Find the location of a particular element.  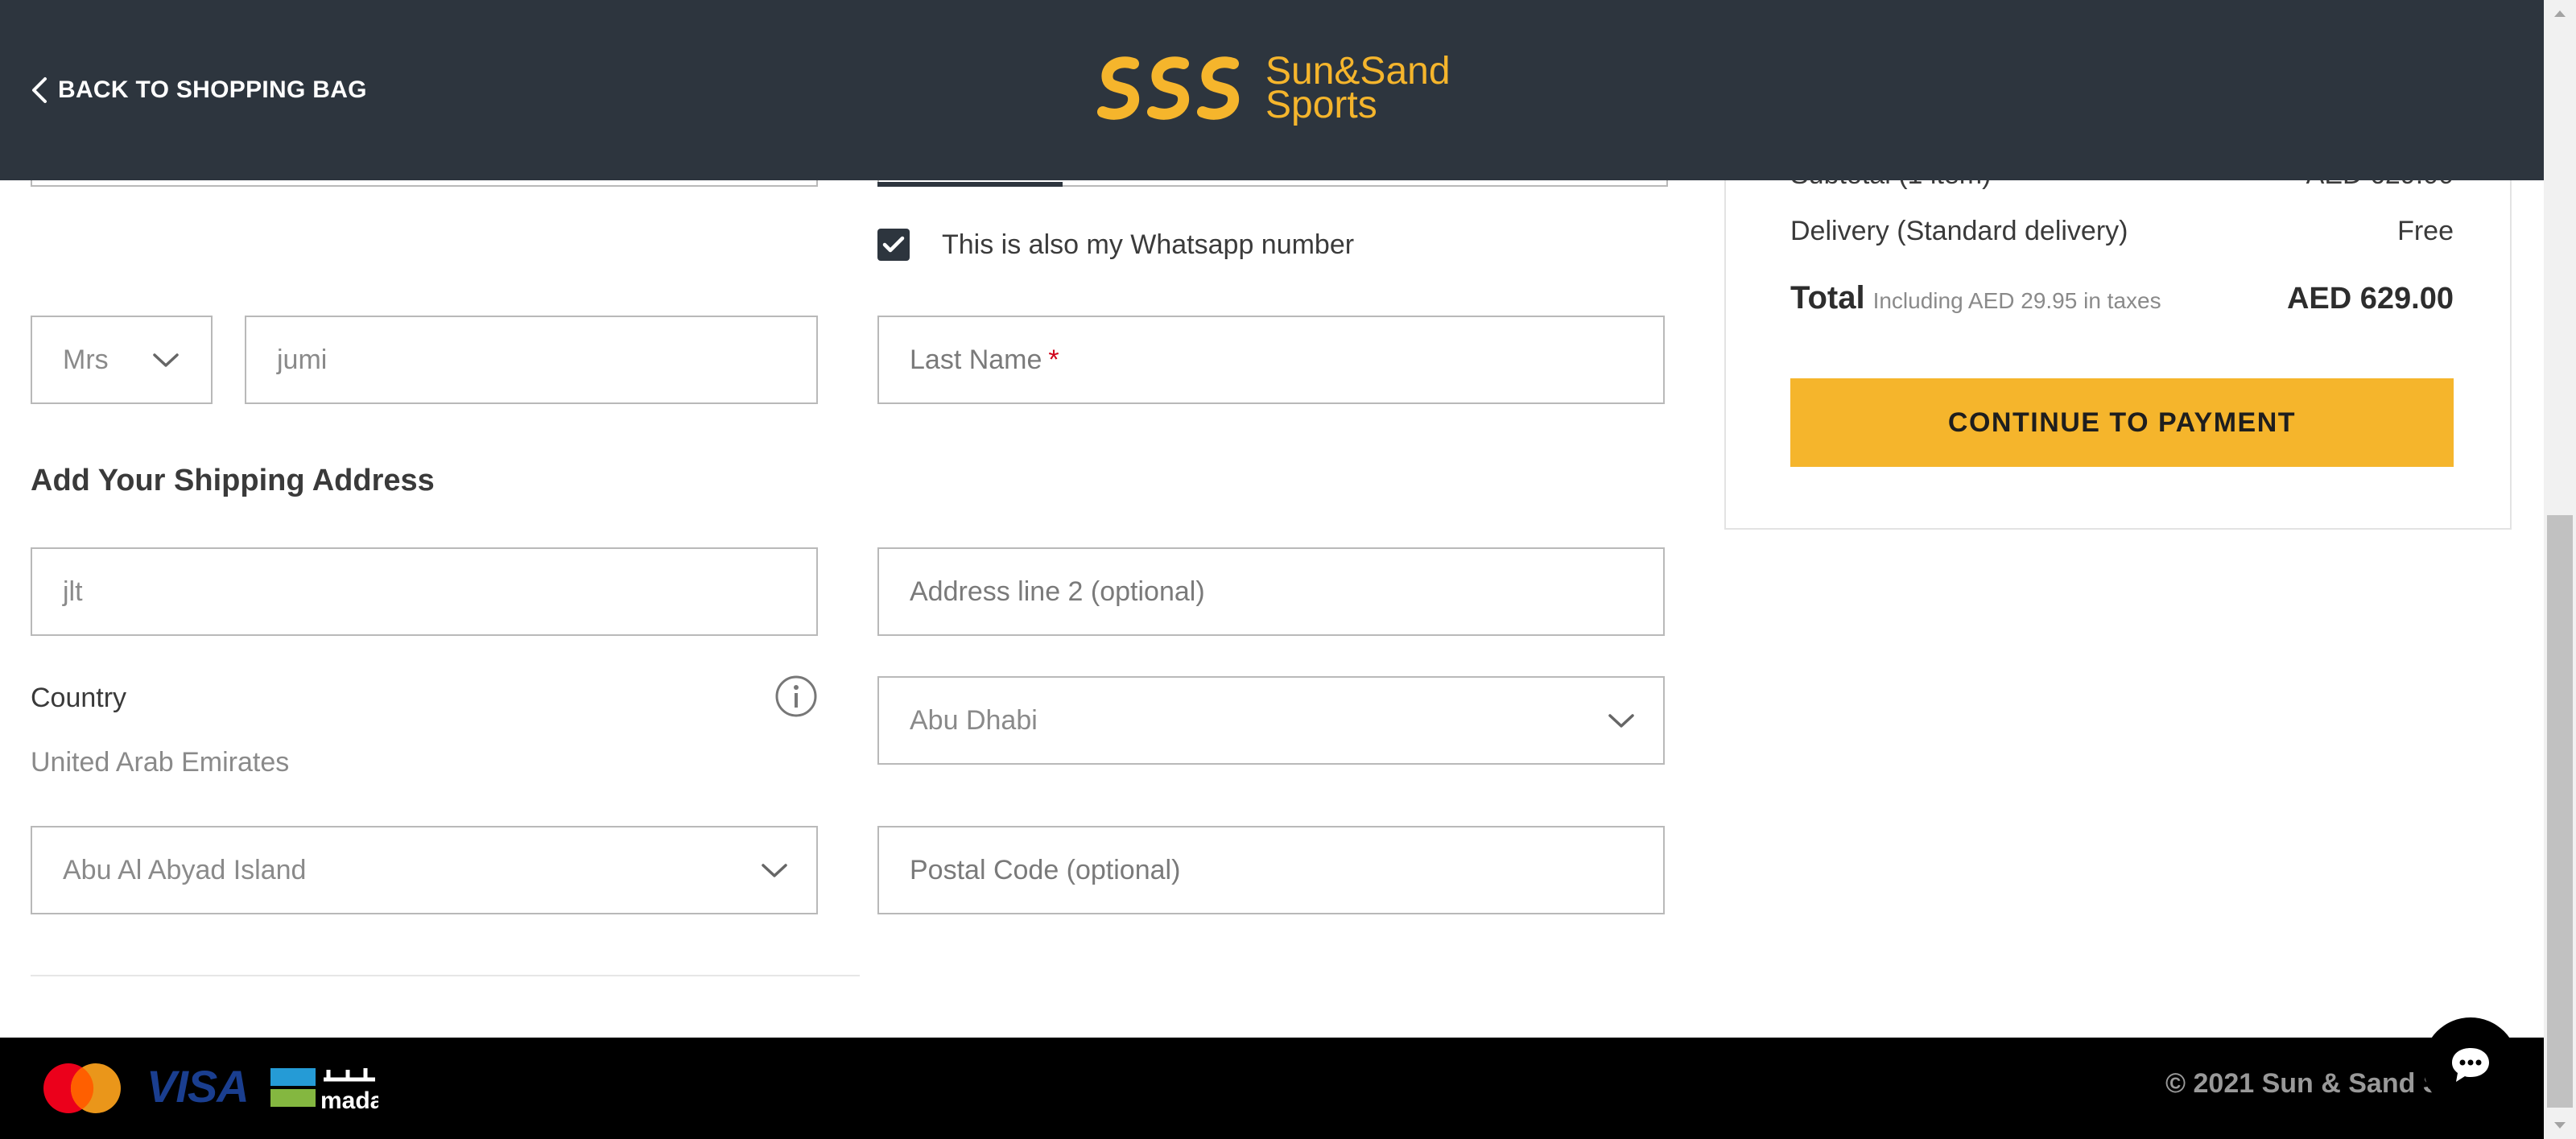

required-mark: * is located at coordinates (1053, 359).